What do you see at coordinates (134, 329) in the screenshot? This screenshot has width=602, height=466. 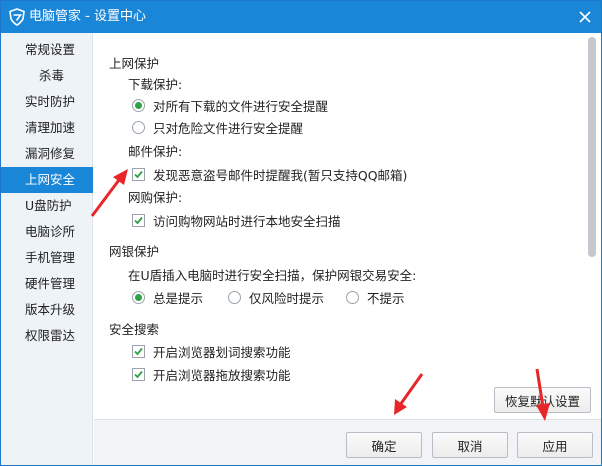 I see `safe-search-title: 安全搜索` at bounding box center [134, 329].